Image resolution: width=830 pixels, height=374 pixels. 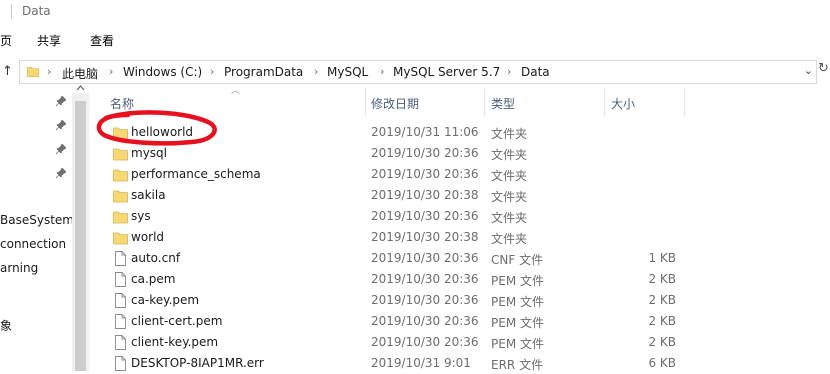 I want to click on nav-item-connection: connection, so click(x=33, y=244).